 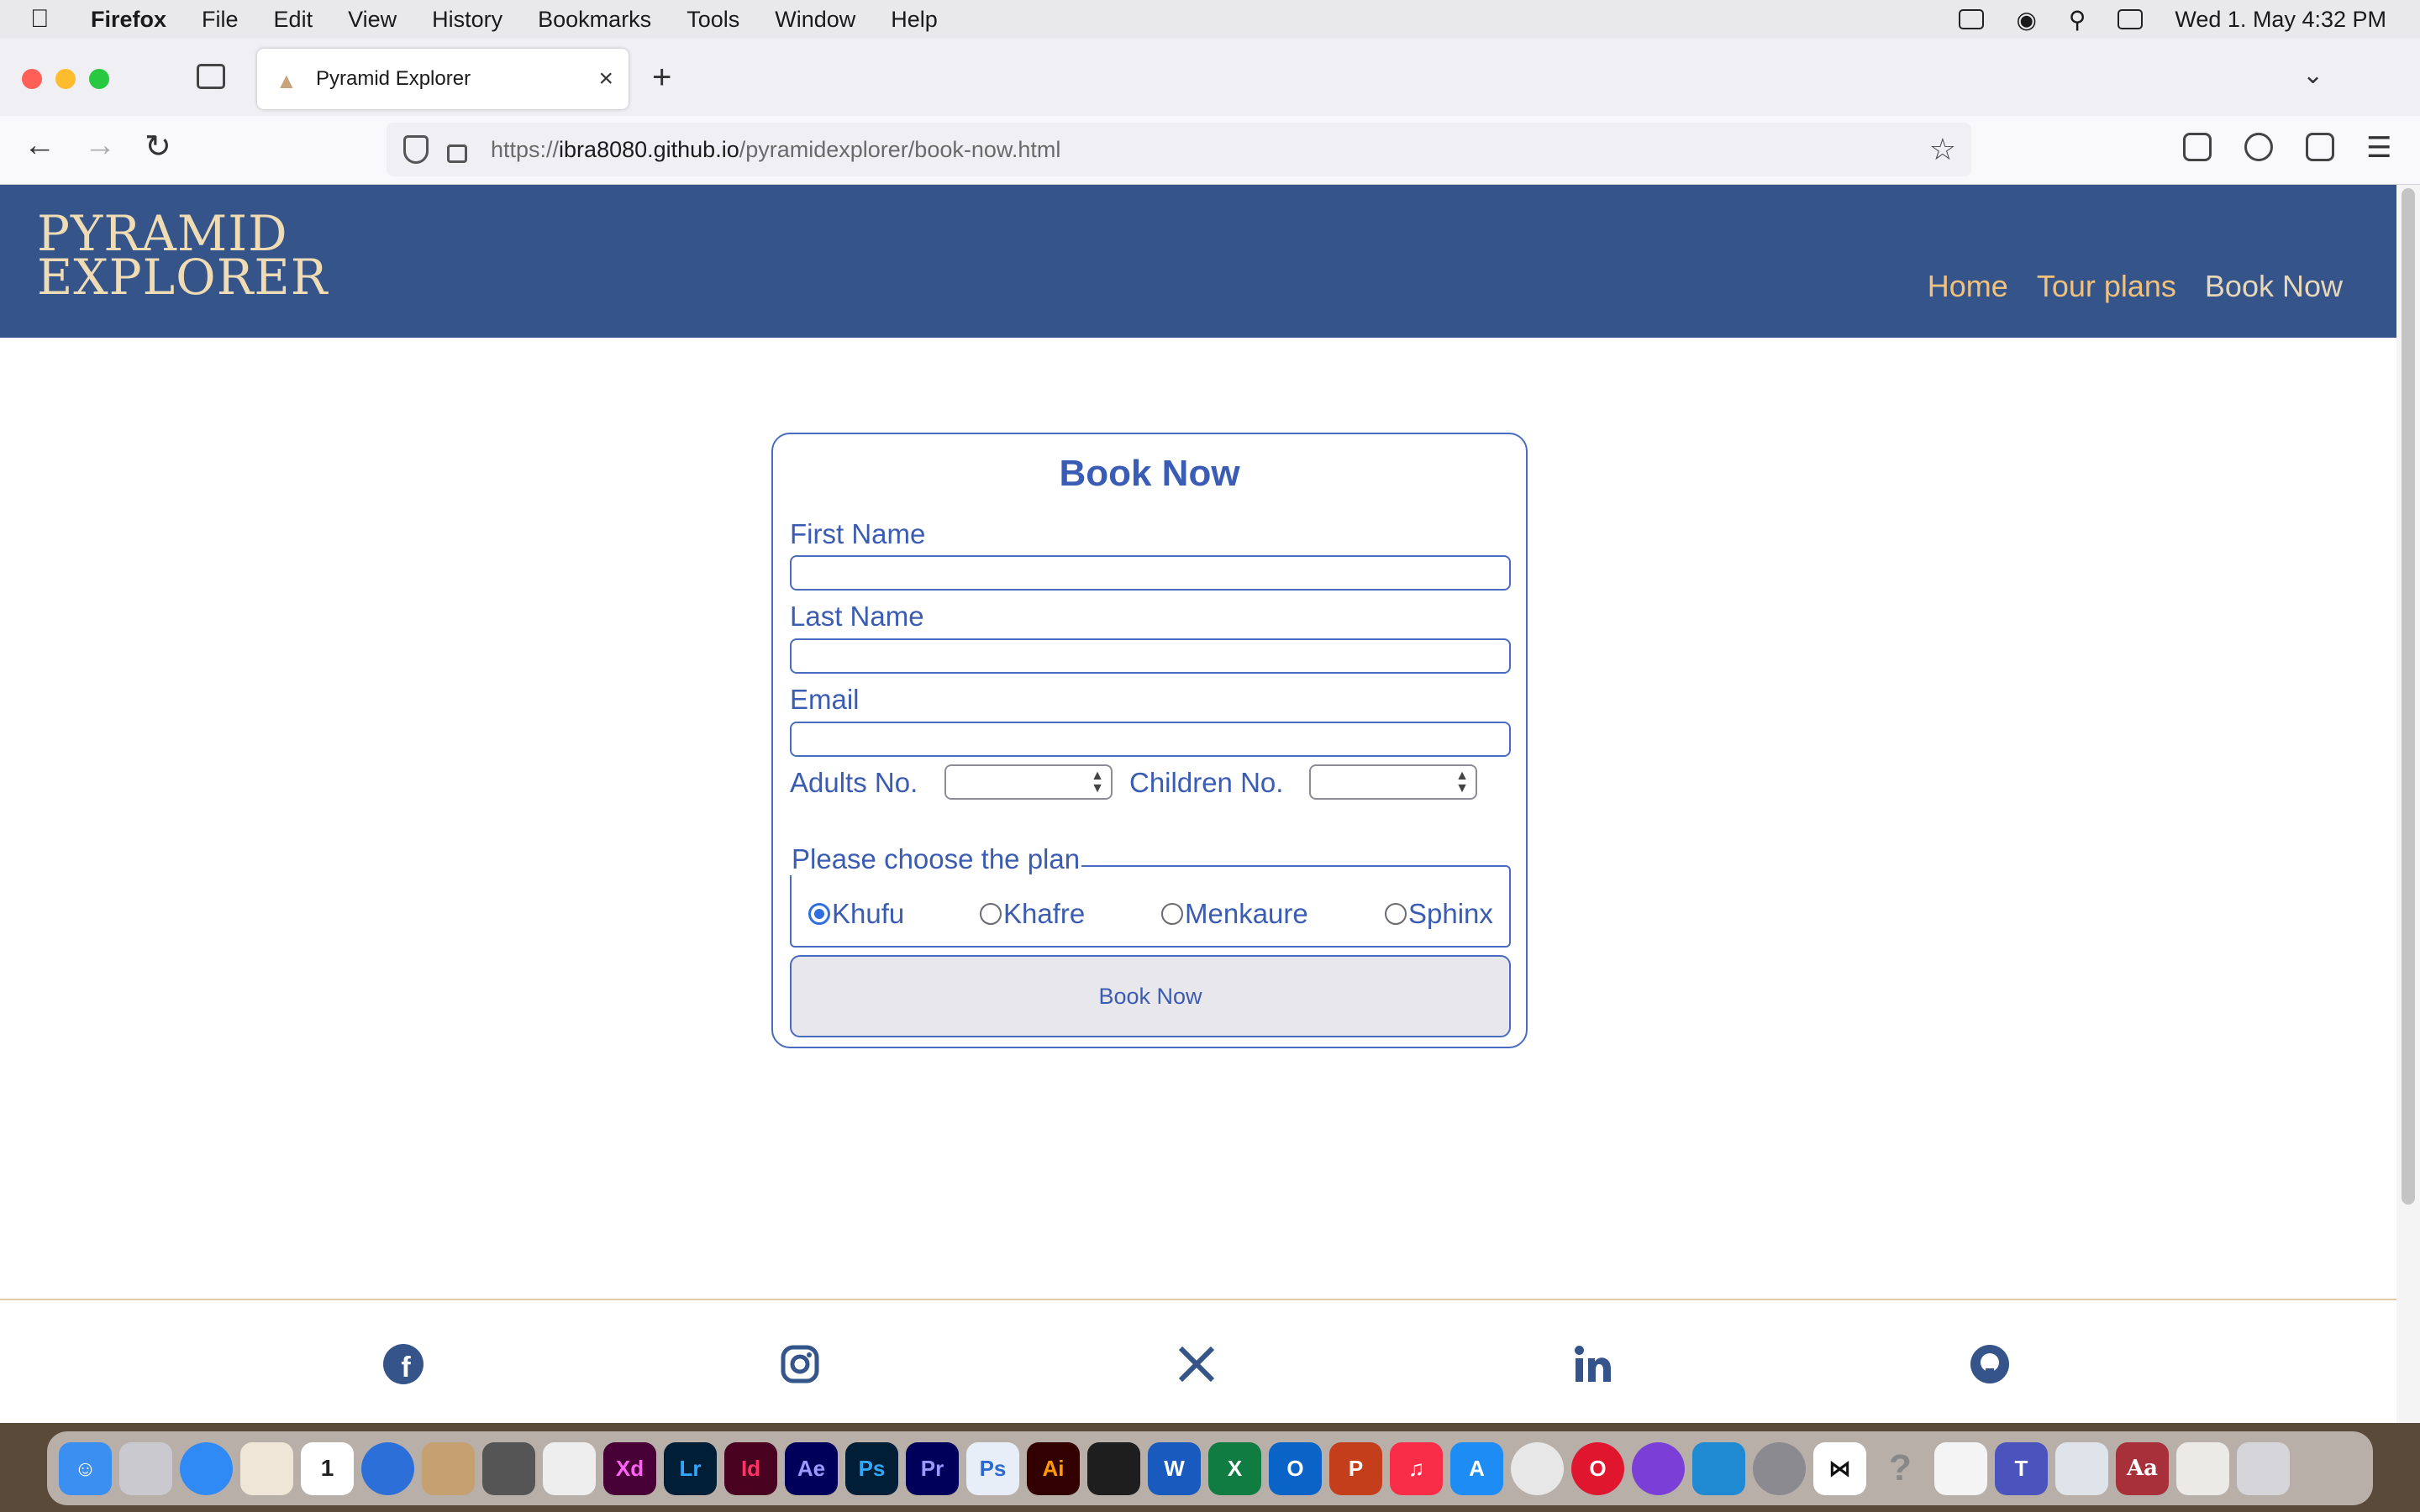 I want to click on scrollbar-thumb, so click(x=2408, y=696).